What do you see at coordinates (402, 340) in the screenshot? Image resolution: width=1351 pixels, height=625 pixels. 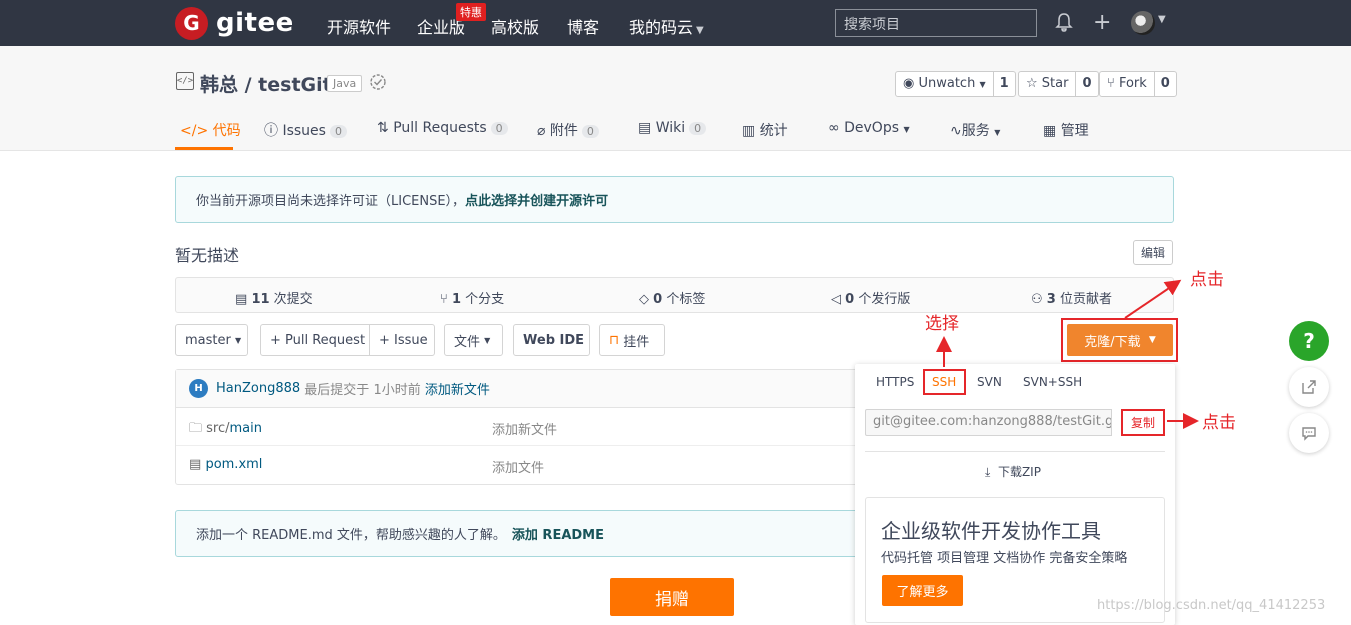 I see `issue-button: + Issue` at bounding box center [402, 340].